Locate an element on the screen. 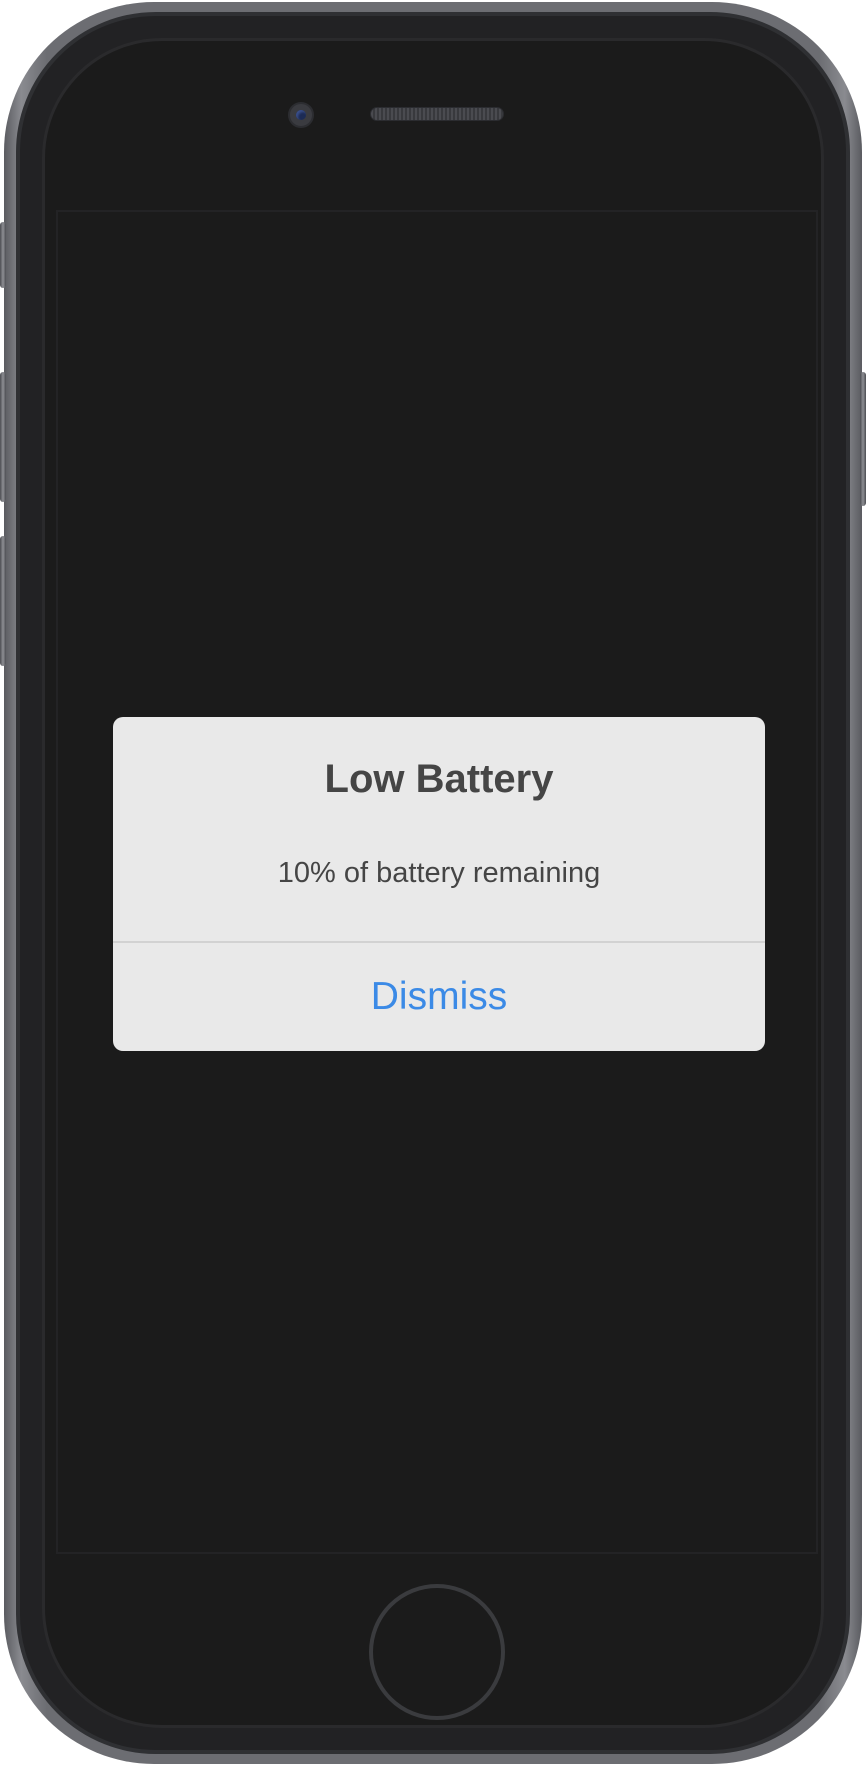 Image resolution: width=866 pixels, height=1770 pixels. alert-message: 10% of battery remaining is located at coordinates (439, 873).